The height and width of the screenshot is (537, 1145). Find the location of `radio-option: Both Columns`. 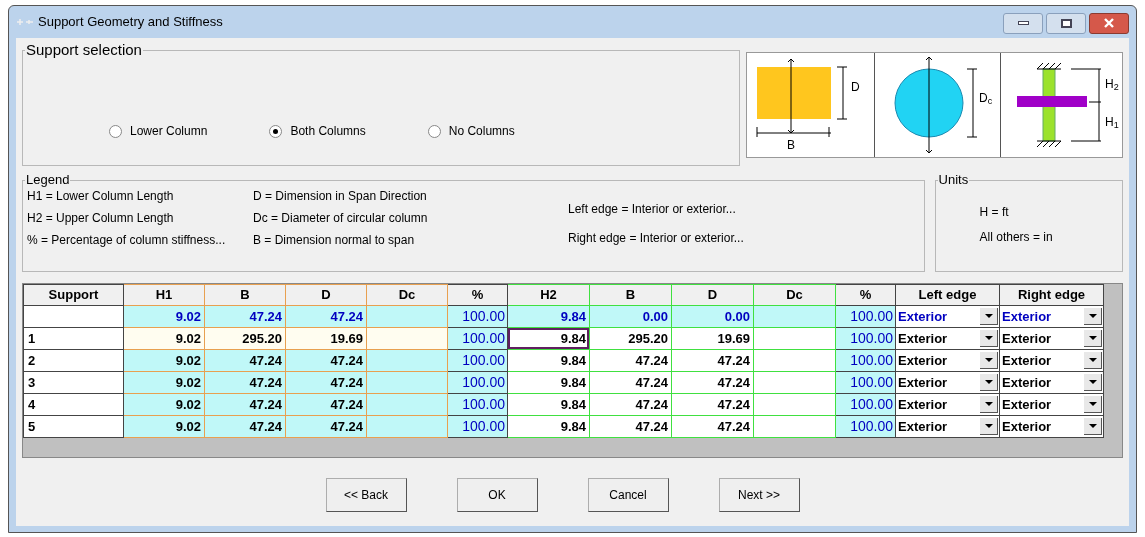

radio-option: Both Columns is located at coordinates (317, 131).